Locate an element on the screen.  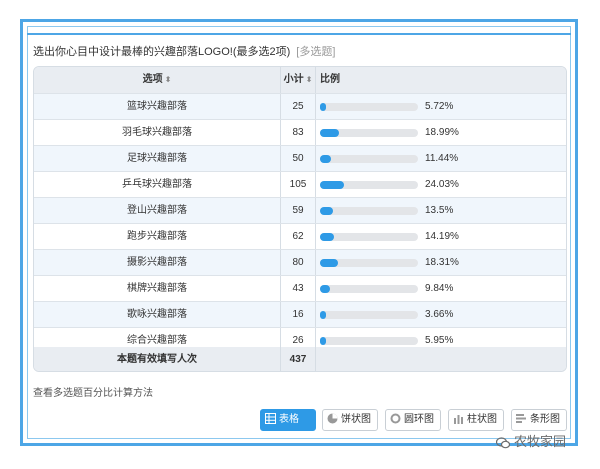
table-view-button: 表格 is located at coordinates (288, 420).